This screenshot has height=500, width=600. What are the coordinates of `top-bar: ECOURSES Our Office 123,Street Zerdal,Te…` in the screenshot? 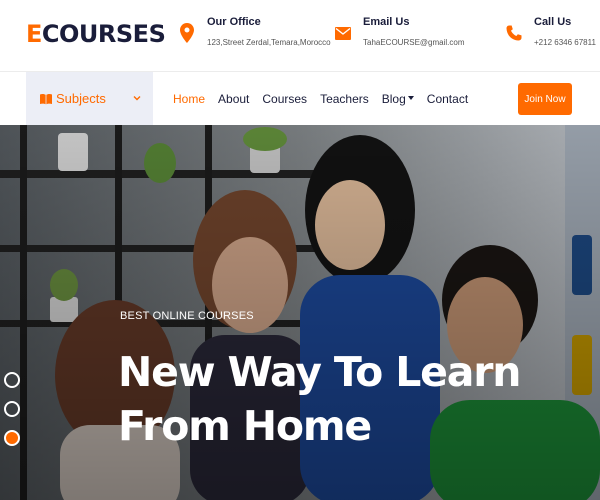 It's located at (300, 36).